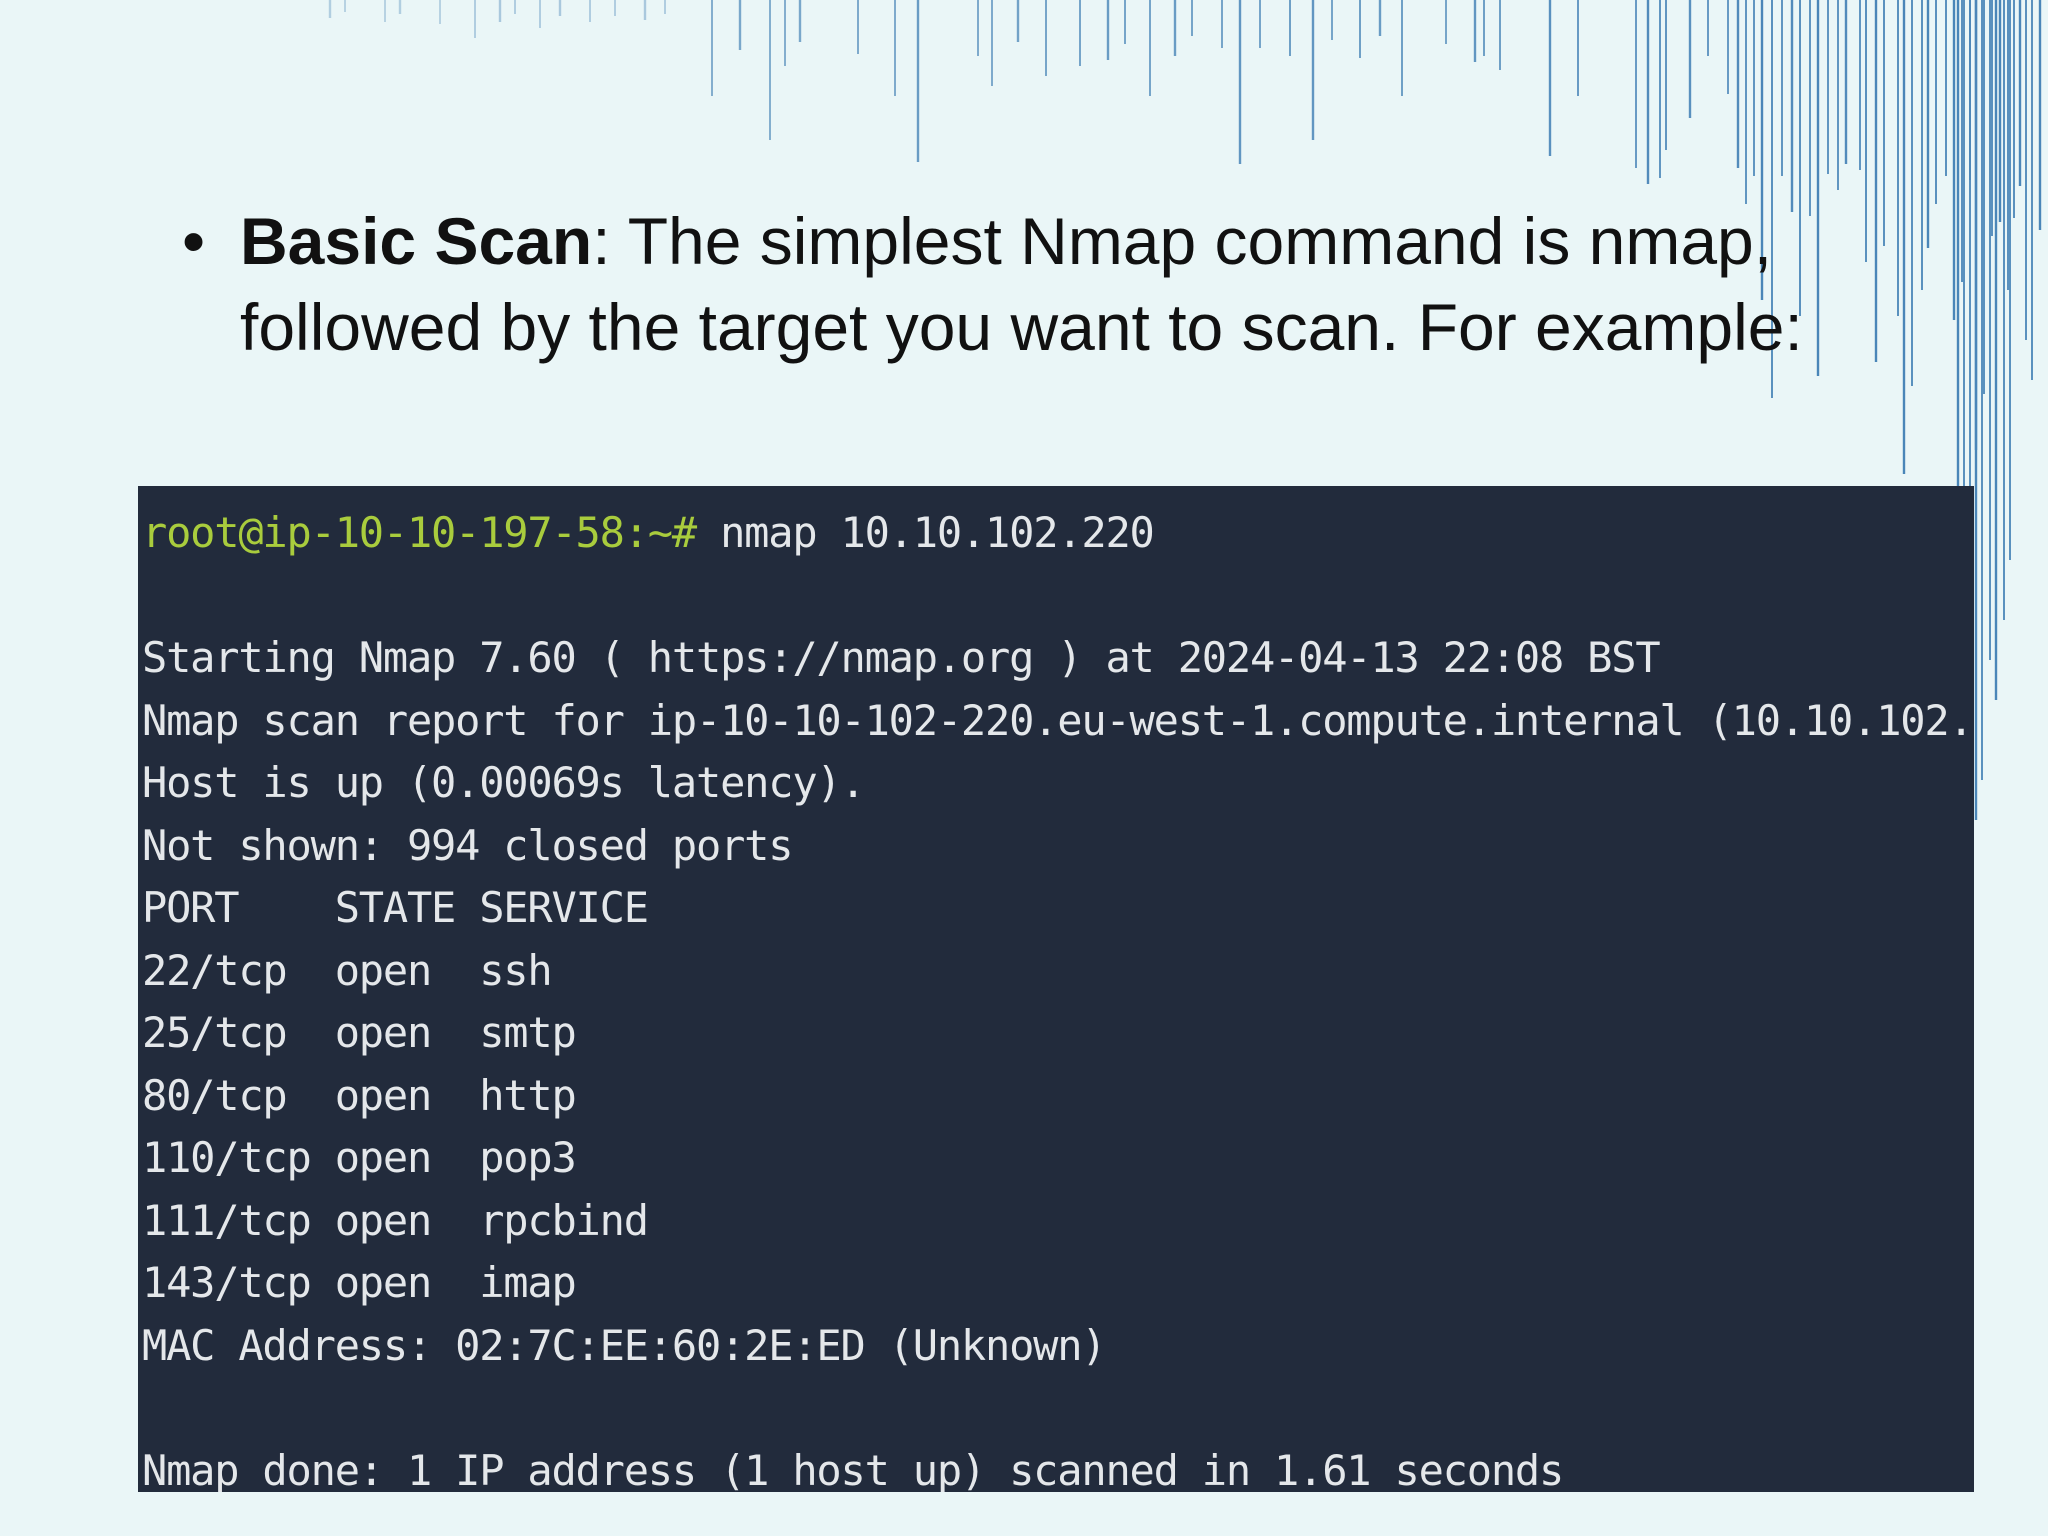 The image size is (2048, 1536). I want to click on terminal-line: 143/tcp open imap, so click(359, 1282).